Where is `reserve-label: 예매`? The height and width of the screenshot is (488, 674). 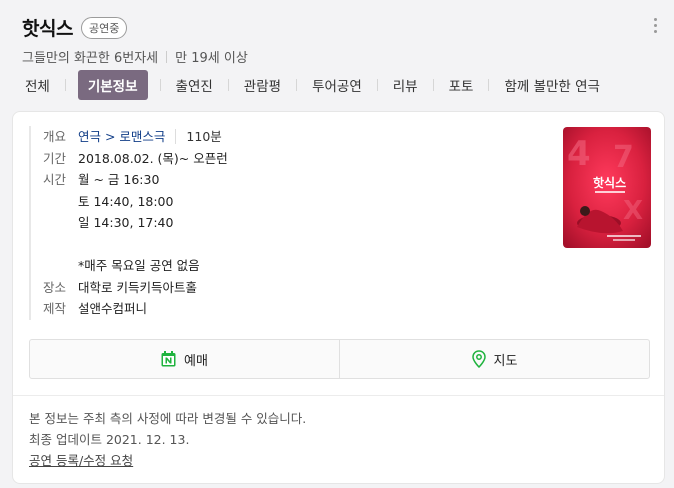
reserve-label: 예매 is located at coordinates (196, 361).